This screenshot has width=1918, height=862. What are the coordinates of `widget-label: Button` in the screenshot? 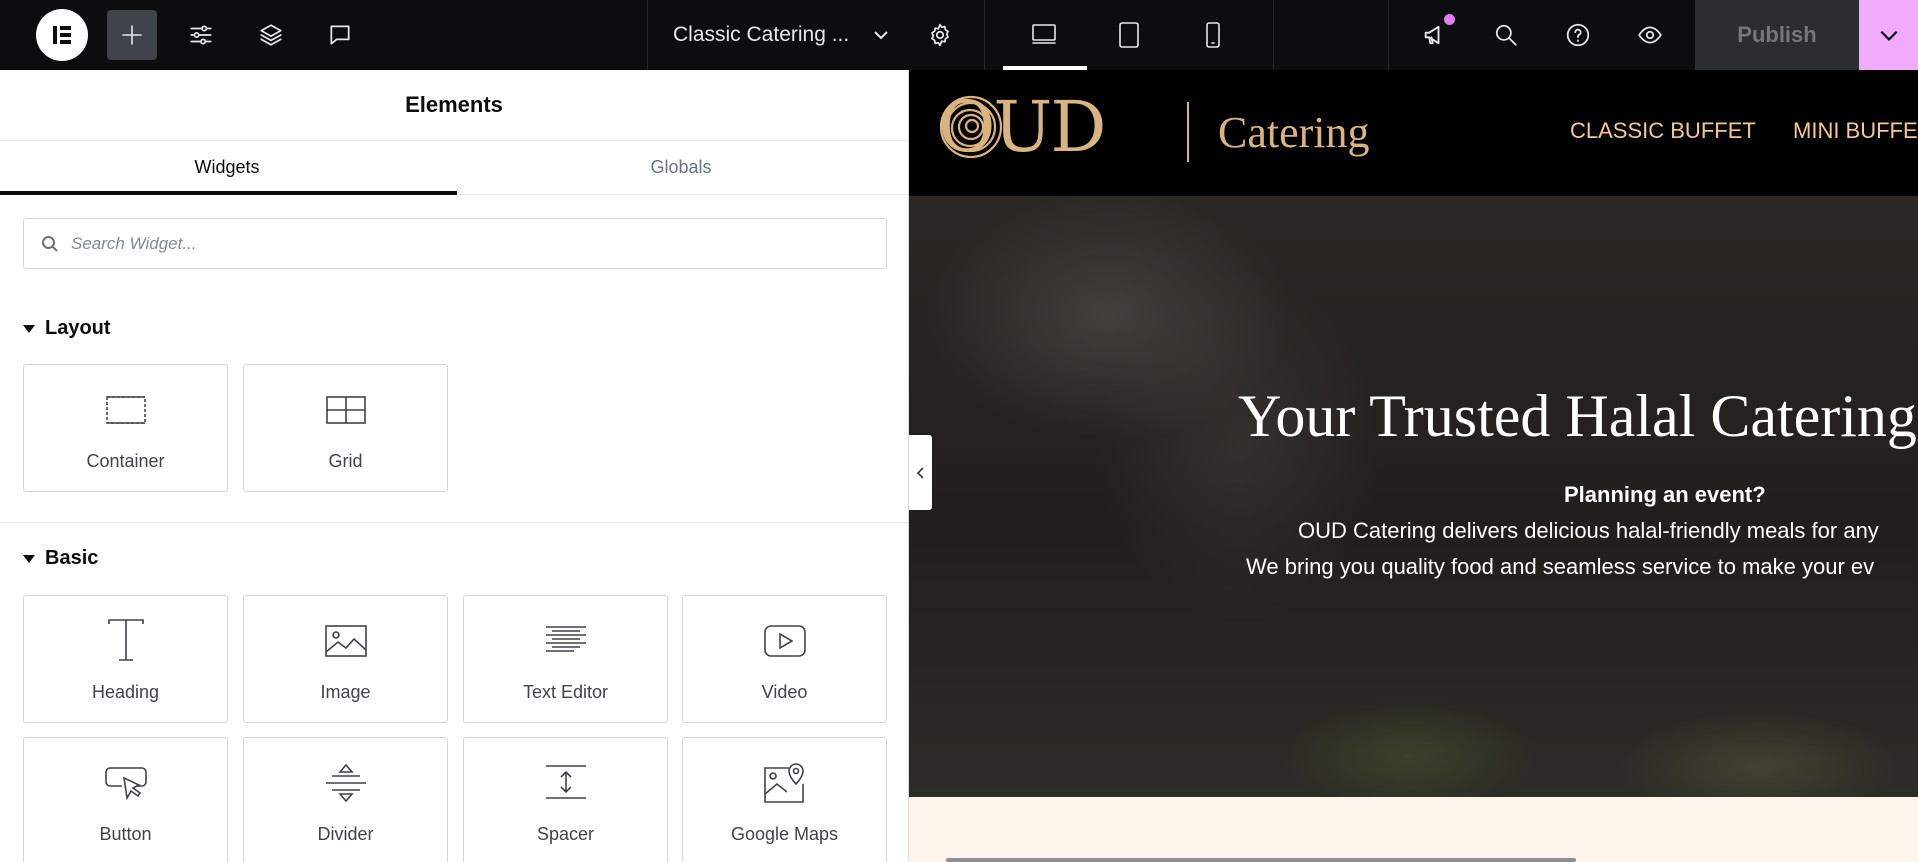 It's located at (125, 834).